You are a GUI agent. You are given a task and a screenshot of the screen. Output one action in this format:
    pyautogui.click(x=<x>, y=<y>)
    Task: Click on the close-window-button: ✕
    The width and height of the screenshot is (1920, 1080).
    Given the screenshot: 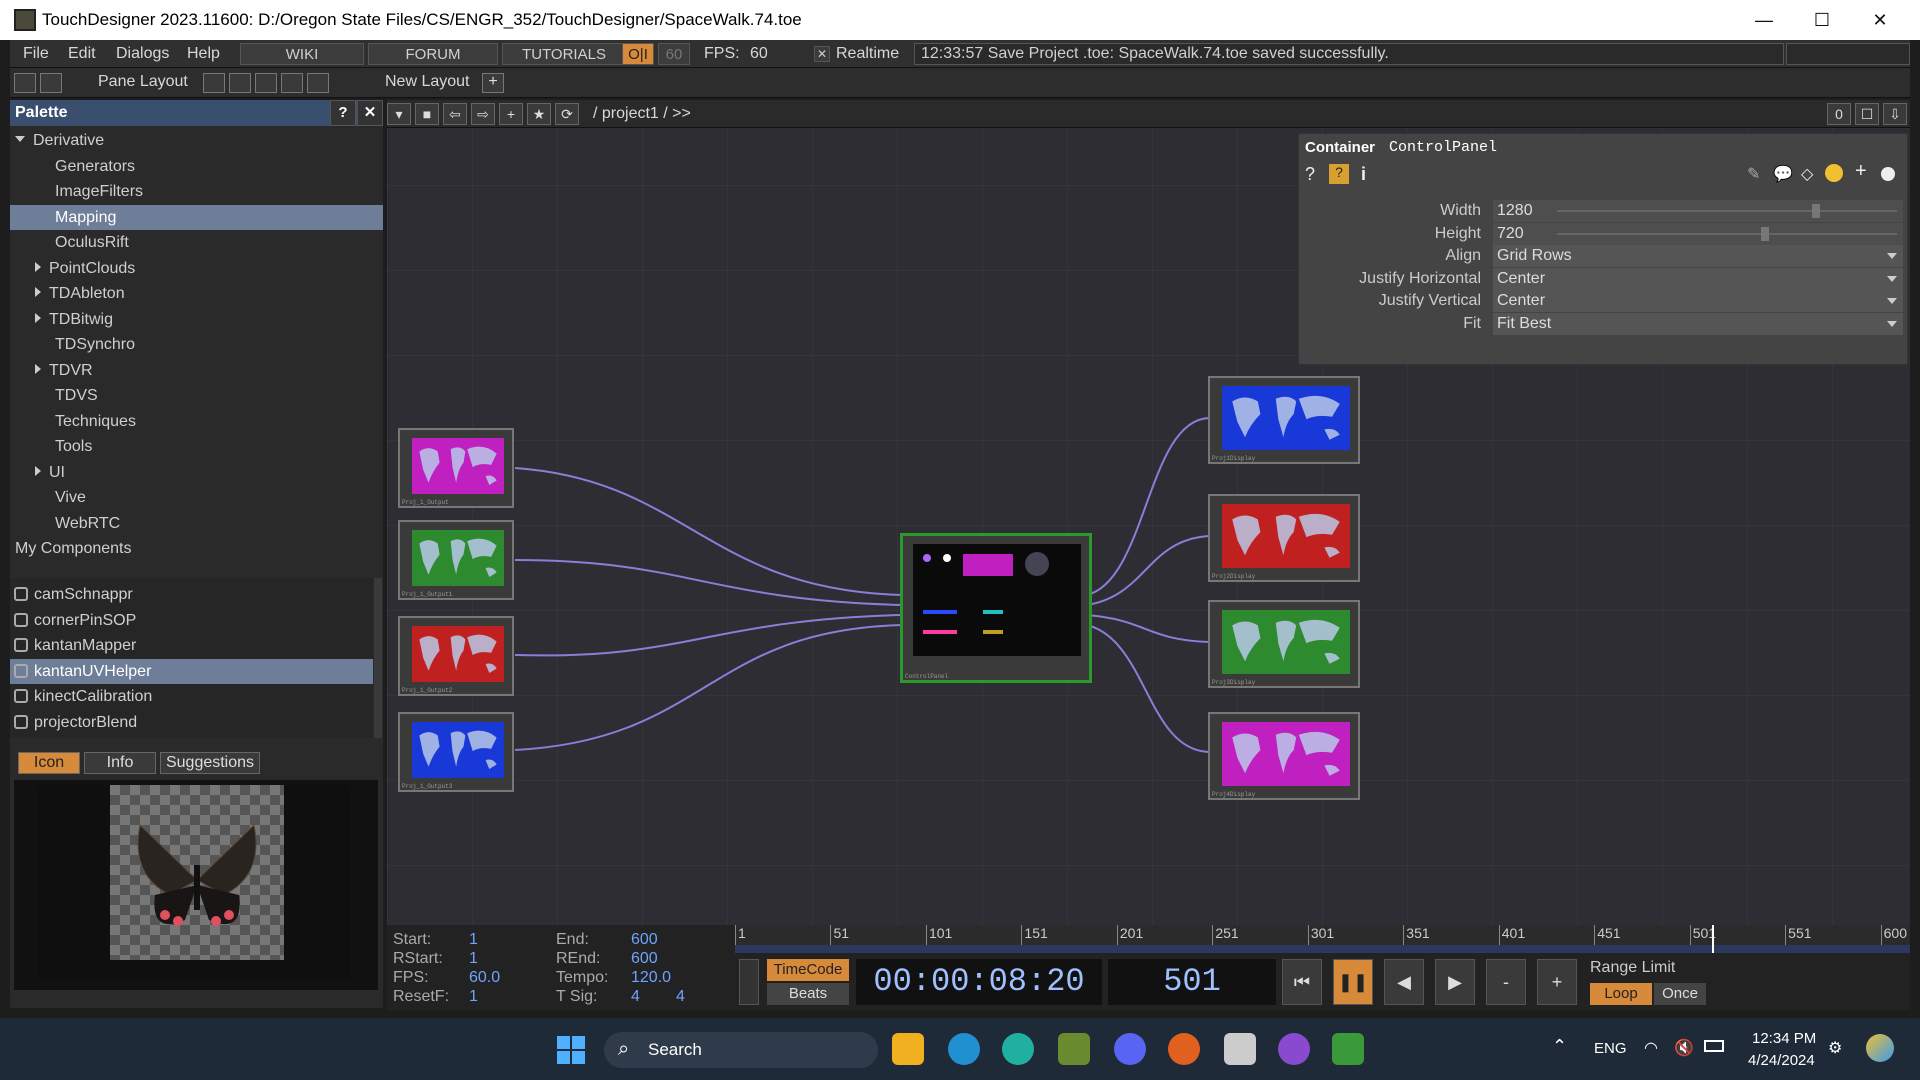 What is the action you would take?
    pyautogui.click(x=1880, y=20)
    